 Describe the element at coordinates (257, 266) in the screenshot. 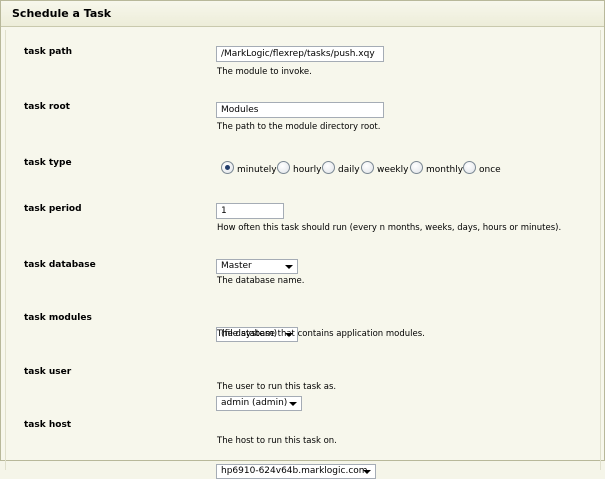

I see `task-database-select: Master` at that location.